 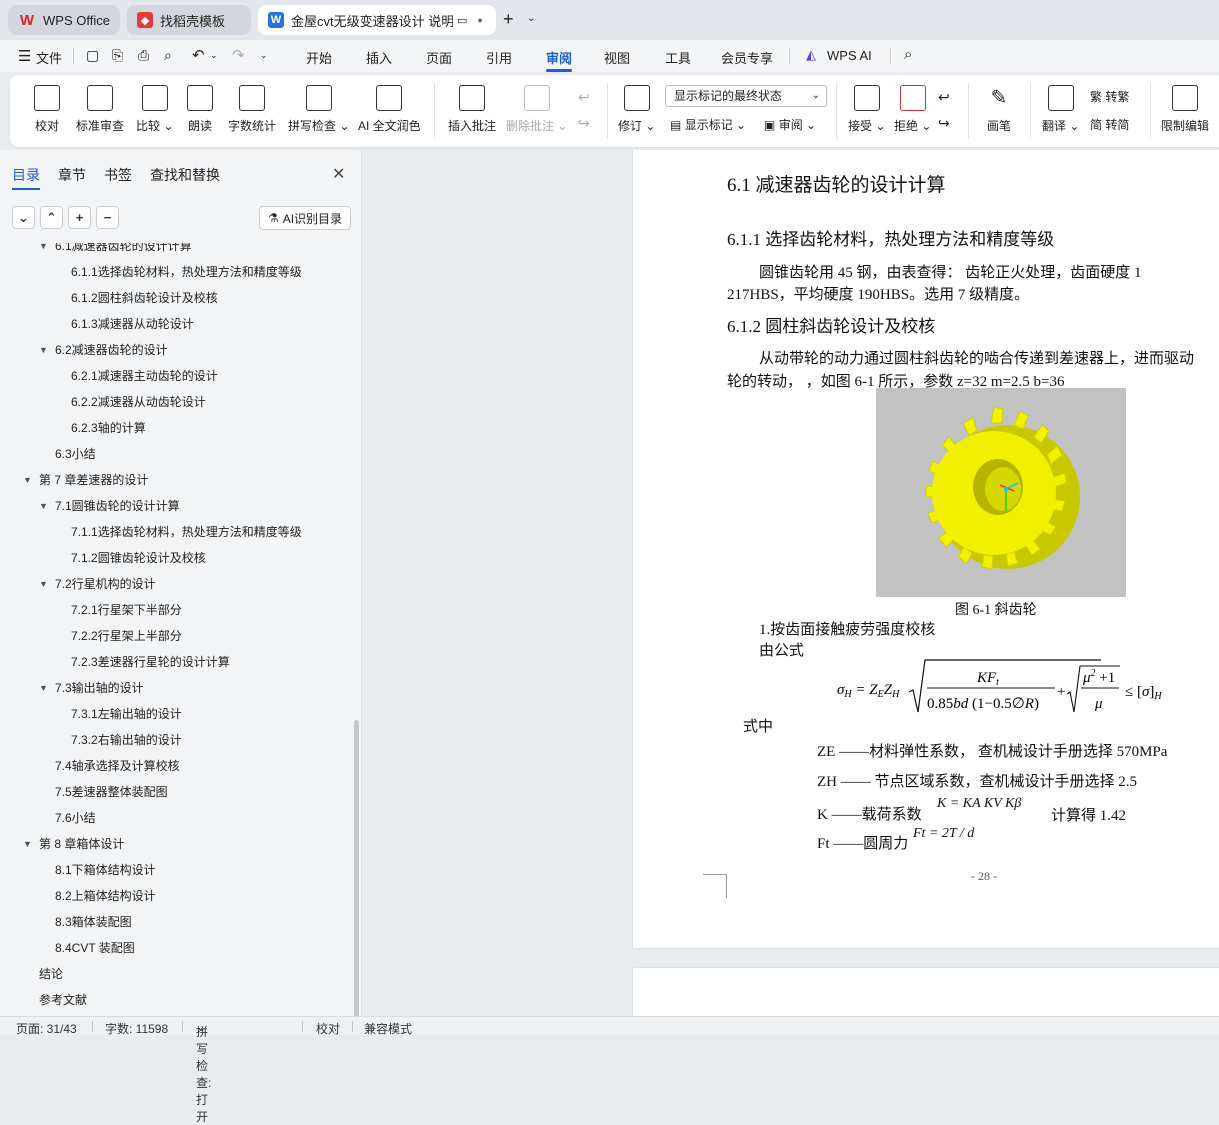 What do you see at coordinates (379, 57) in the screenshot?
I see `menu-insert: 插入` at bounding box center [379, 57].